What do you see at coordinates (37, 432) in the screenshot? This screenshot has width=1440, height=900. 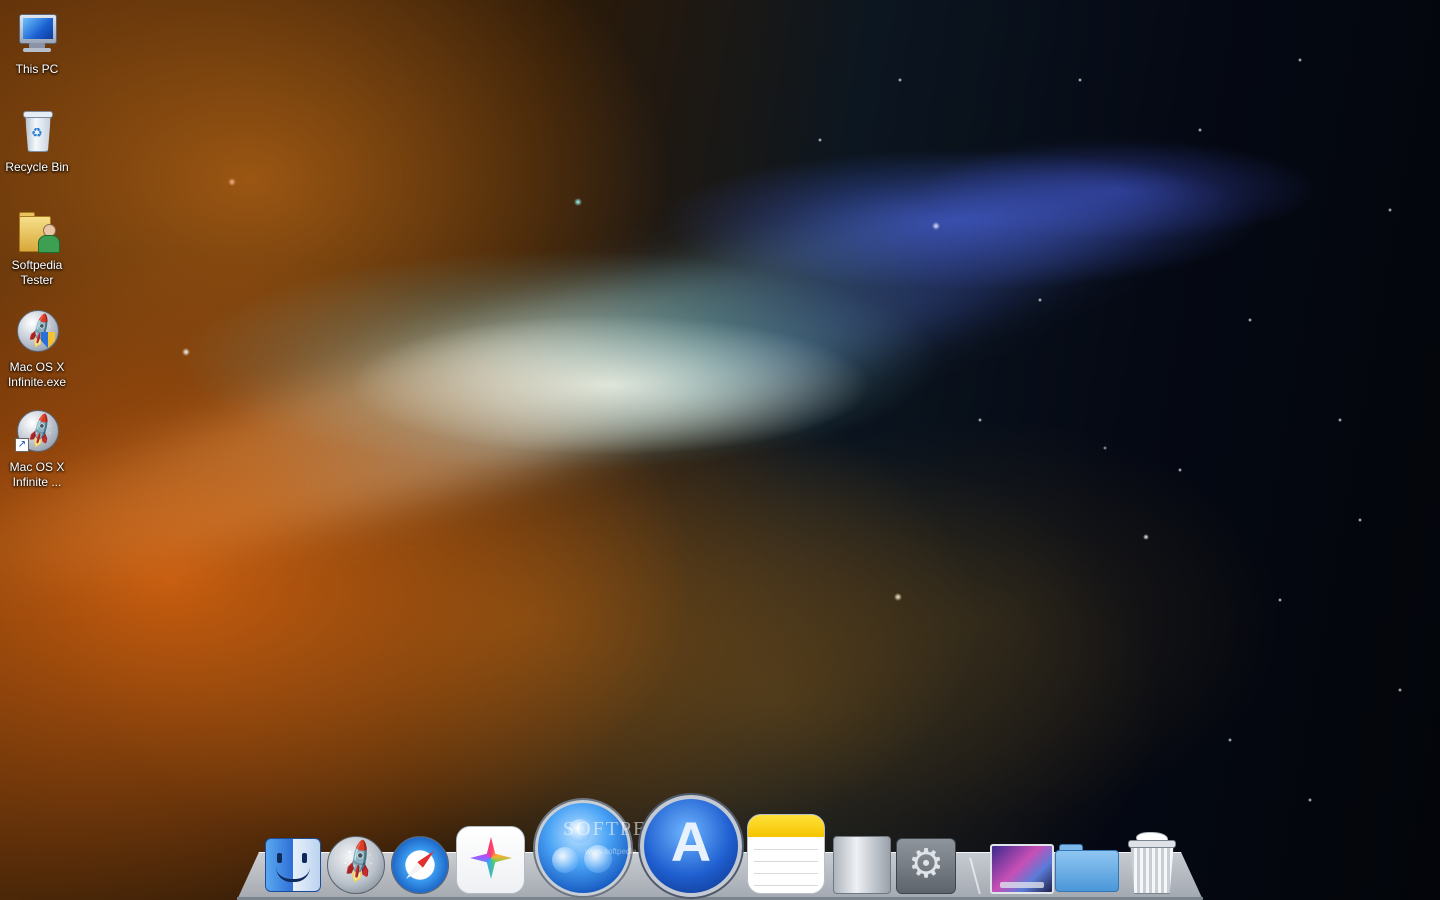 I see `rocket-shortcut-icon: 🚀 ↗` at bounding box center [37, 432].